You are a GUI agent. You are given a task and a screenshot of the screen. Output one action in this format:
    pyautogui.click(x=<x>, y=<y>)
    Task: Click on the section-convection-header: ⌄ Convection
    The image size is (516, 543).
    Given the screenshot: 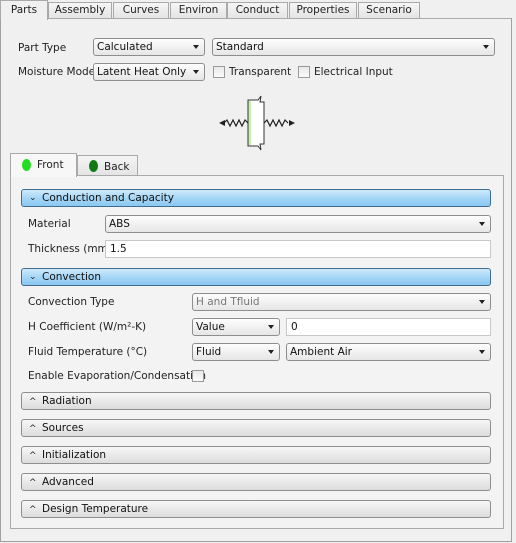 What is the action you would take?
    pyautogui.click(x=256, y=277)
    